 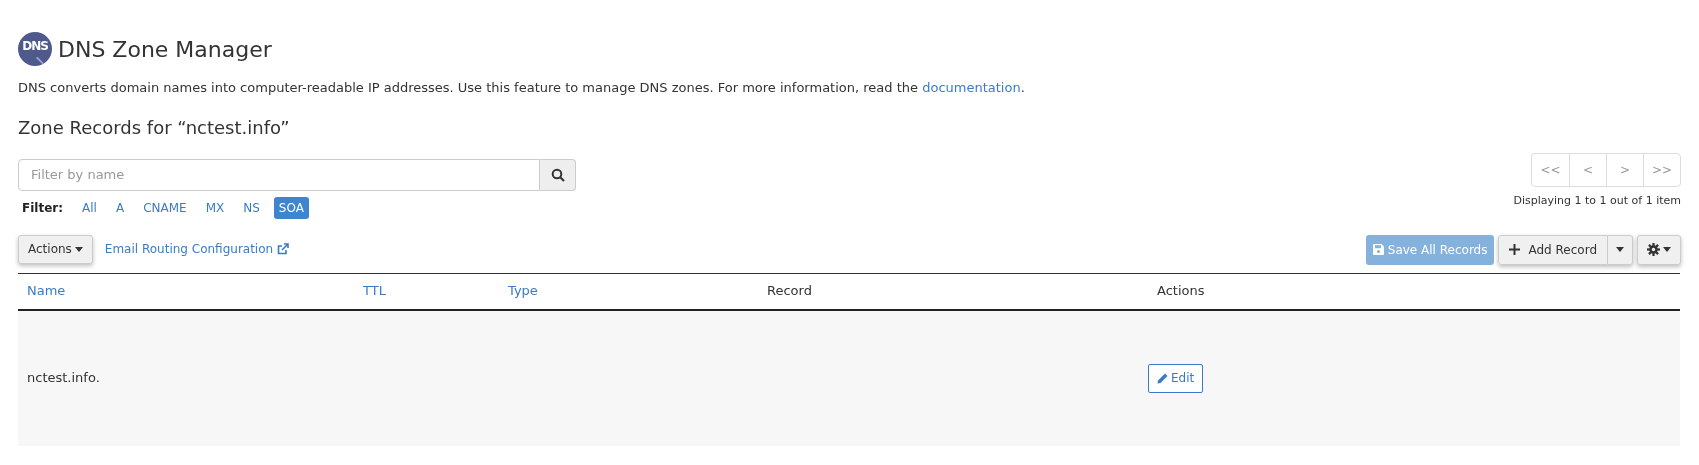 I want to click on pagination-summary: Displaying 1 to 1 out of 1 item, so click(x=1597, y=200).